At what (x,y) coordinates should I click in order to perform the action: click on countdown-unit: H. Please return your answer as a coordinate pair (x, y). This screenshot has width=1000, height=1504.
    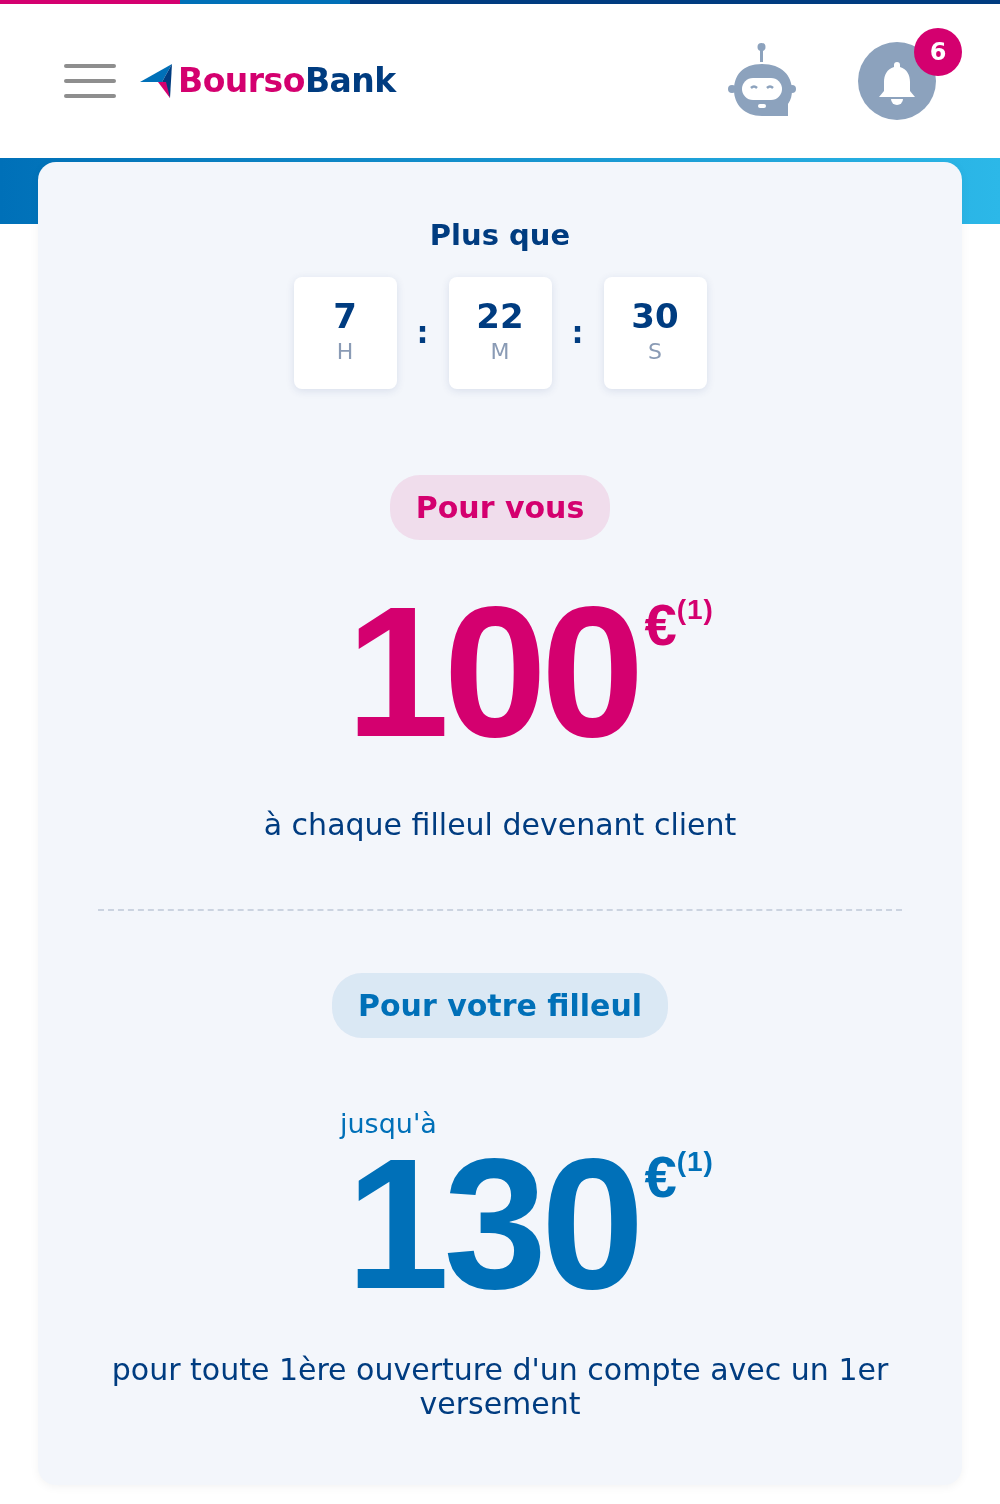
    Looking at the image, I should click on (345, 352).